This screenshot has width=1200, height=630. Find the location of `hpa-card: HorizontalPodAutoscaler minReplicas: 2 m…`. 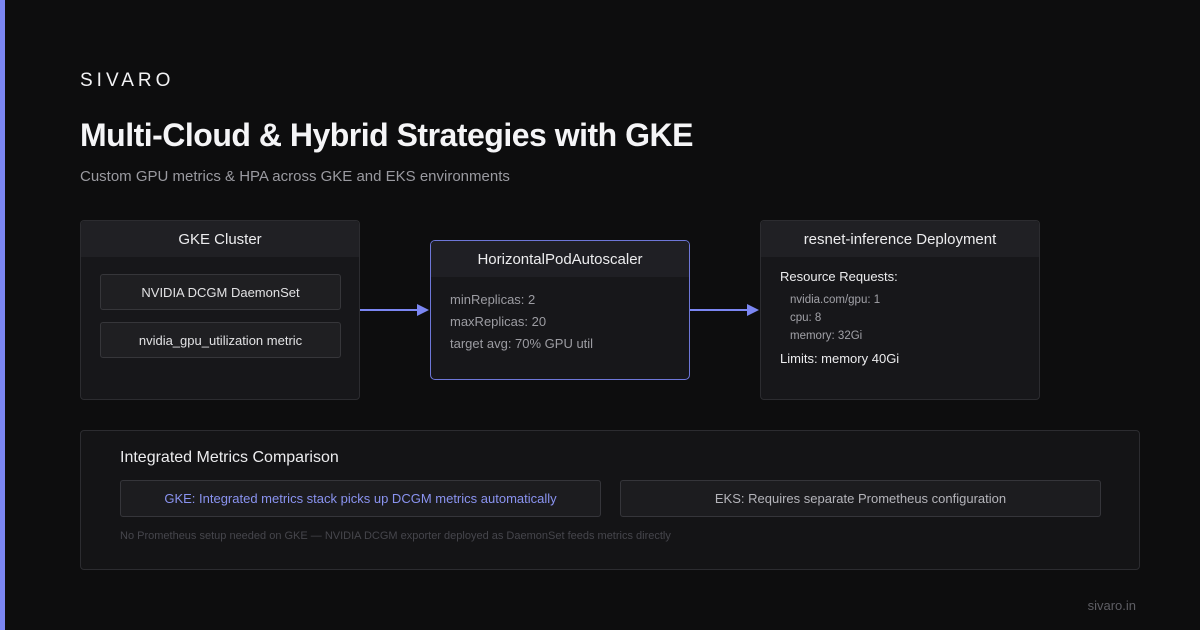

hpa-card: HorizontalPodAutoscaler minReplicas: 2 m… is located at coordinates (560, 310).